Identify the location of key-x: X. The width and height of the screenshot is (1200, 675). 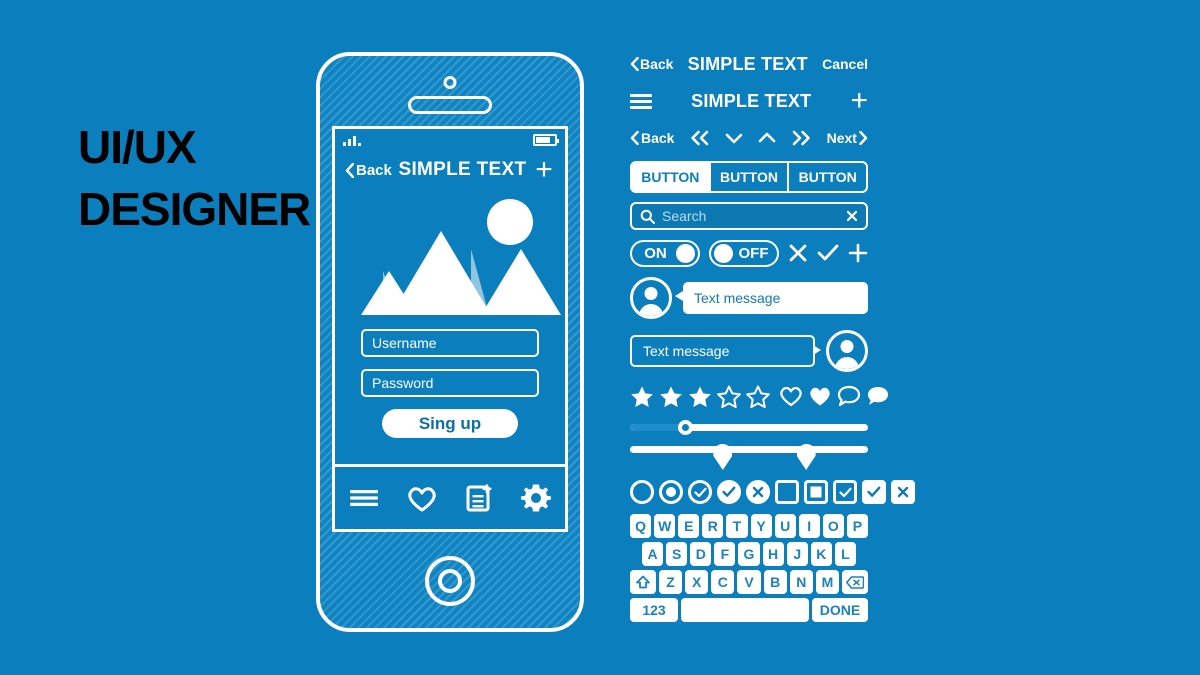
(697, 582).